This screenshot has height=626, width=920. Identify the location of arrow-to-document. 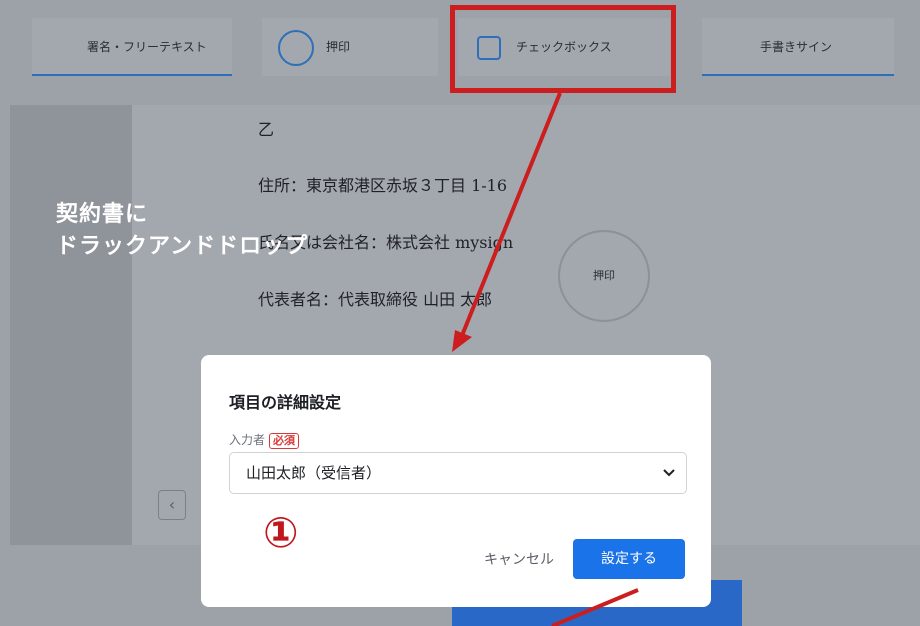
(510, 215).